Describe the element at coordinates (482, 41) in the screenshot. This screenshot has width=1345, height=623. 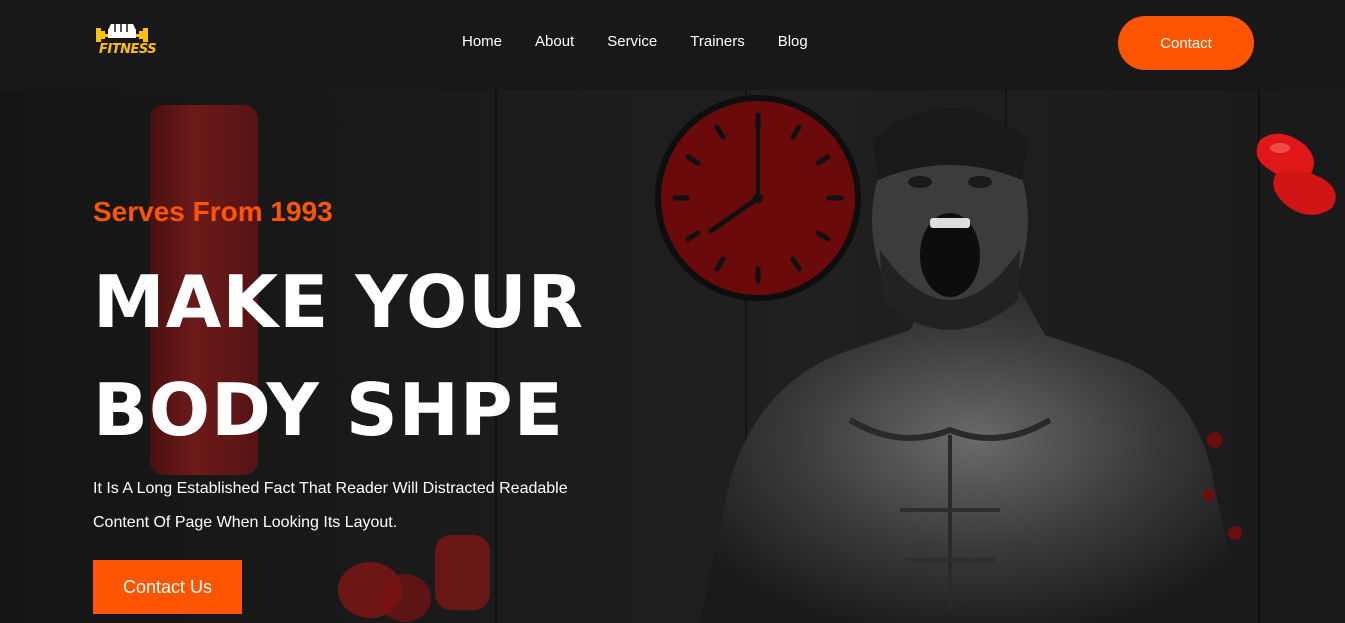
I see `nav-item-home: Home` at that location.